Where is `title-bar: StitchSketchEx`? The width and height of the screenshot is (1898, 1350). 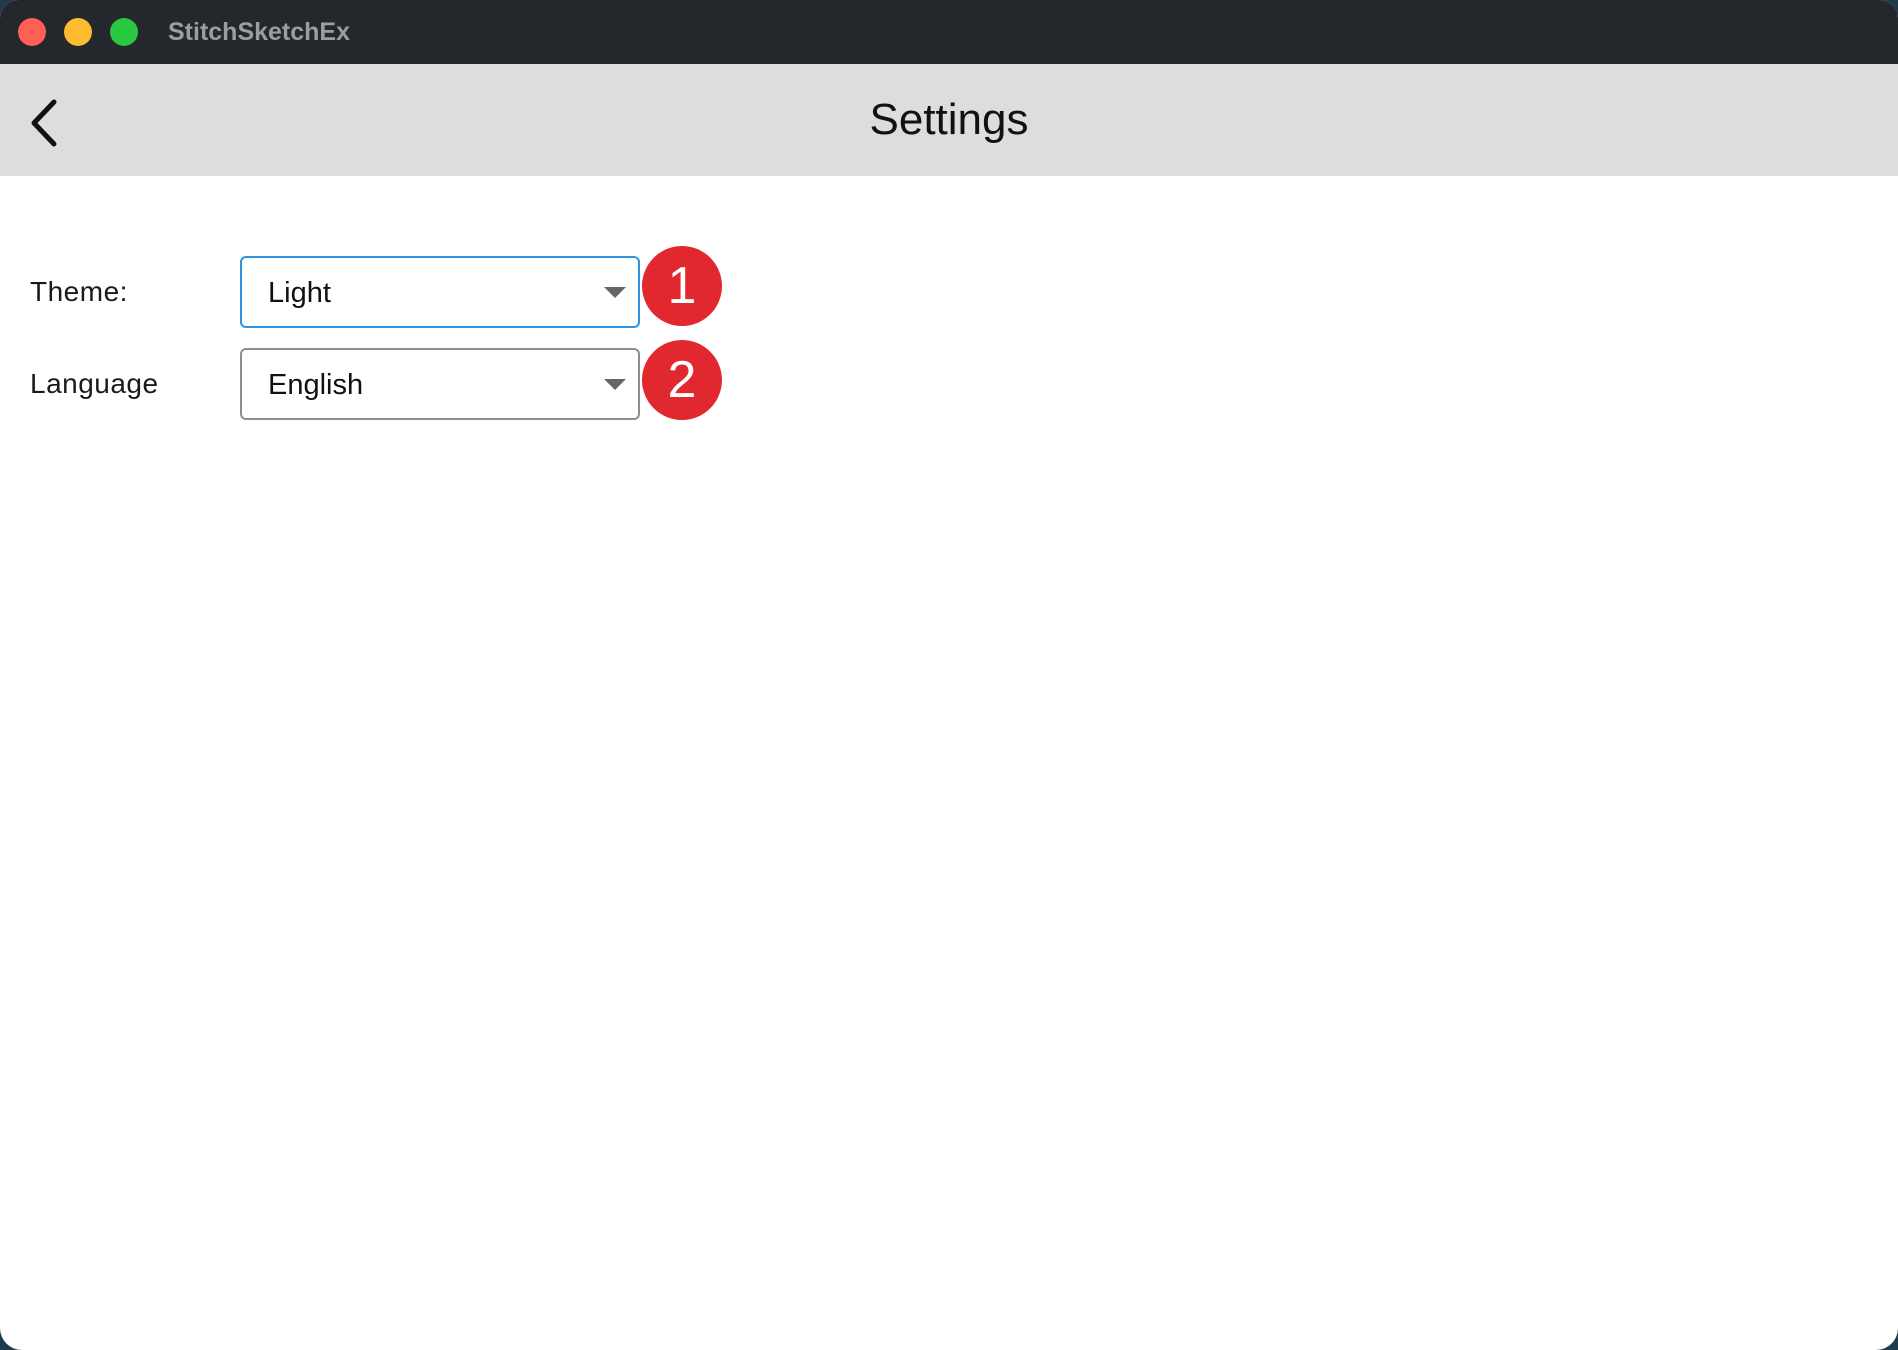
title-bar: StitchSketchEx is located at coordinates (949, 32).